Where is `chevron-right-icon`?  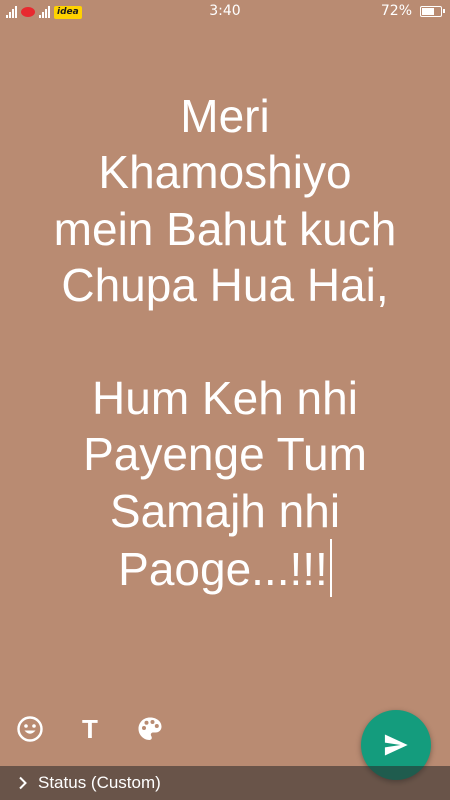
chevron-right-icon is located at coordinates (23, 783).